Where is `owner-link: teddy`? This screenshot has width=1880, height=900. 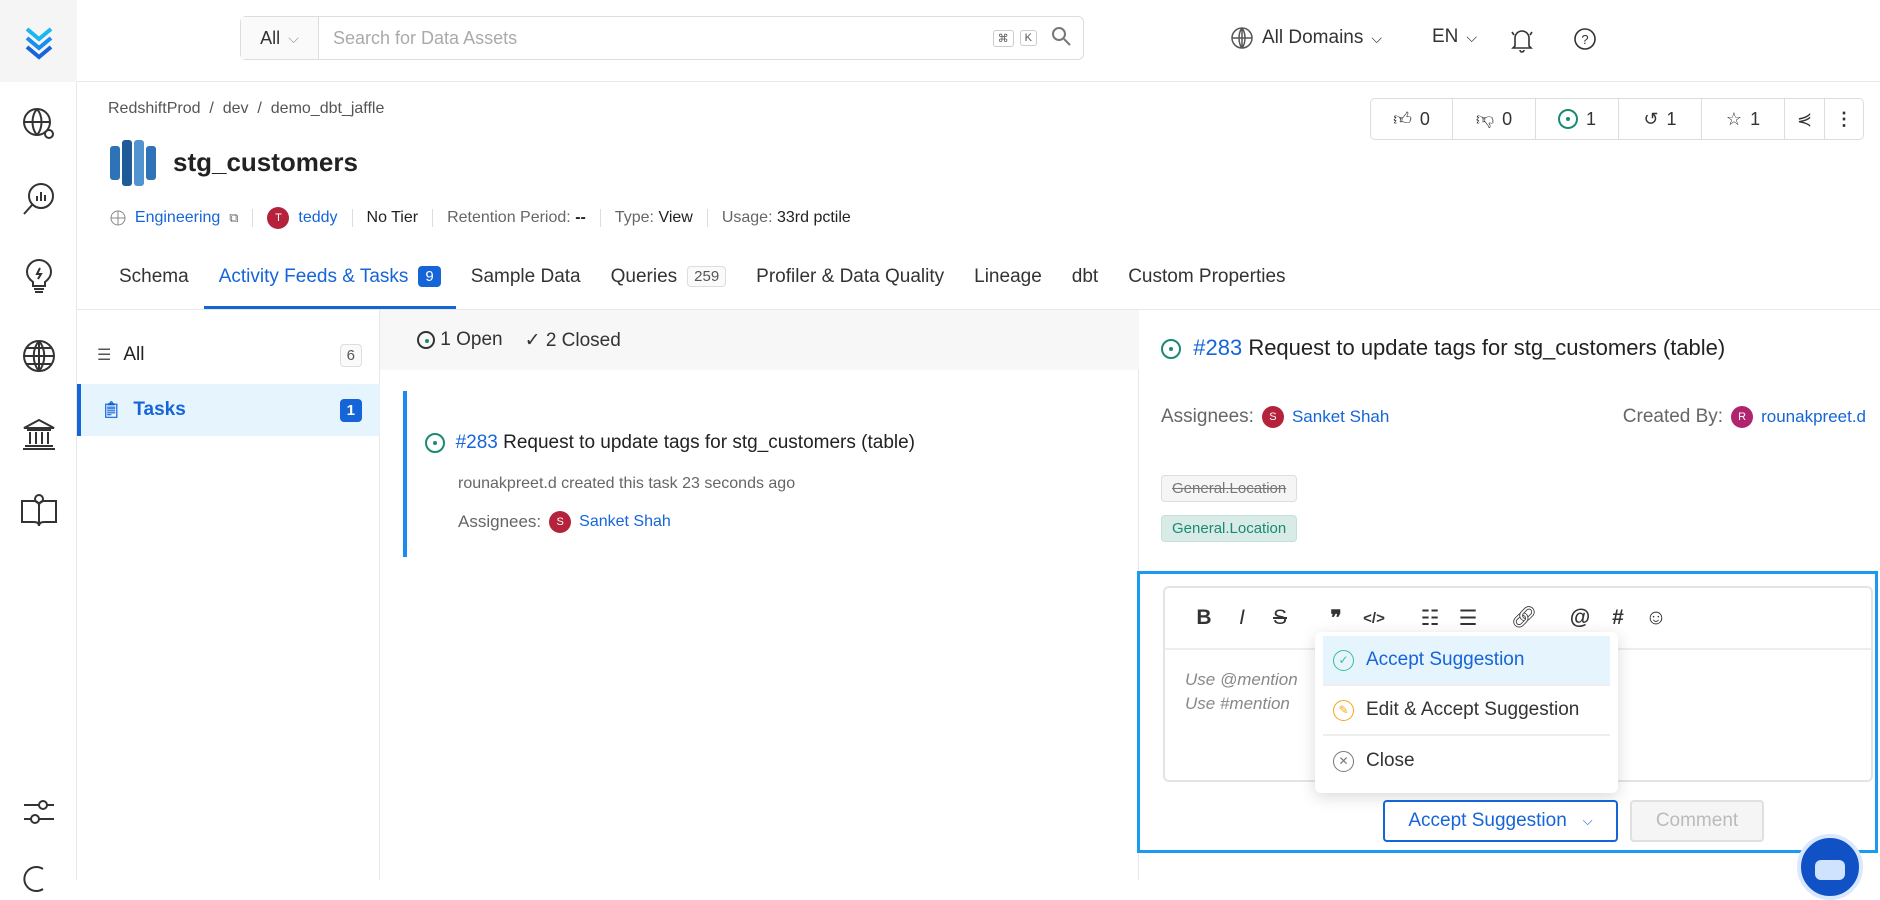
owner-link: teddy is located at coordinates (317, 218).